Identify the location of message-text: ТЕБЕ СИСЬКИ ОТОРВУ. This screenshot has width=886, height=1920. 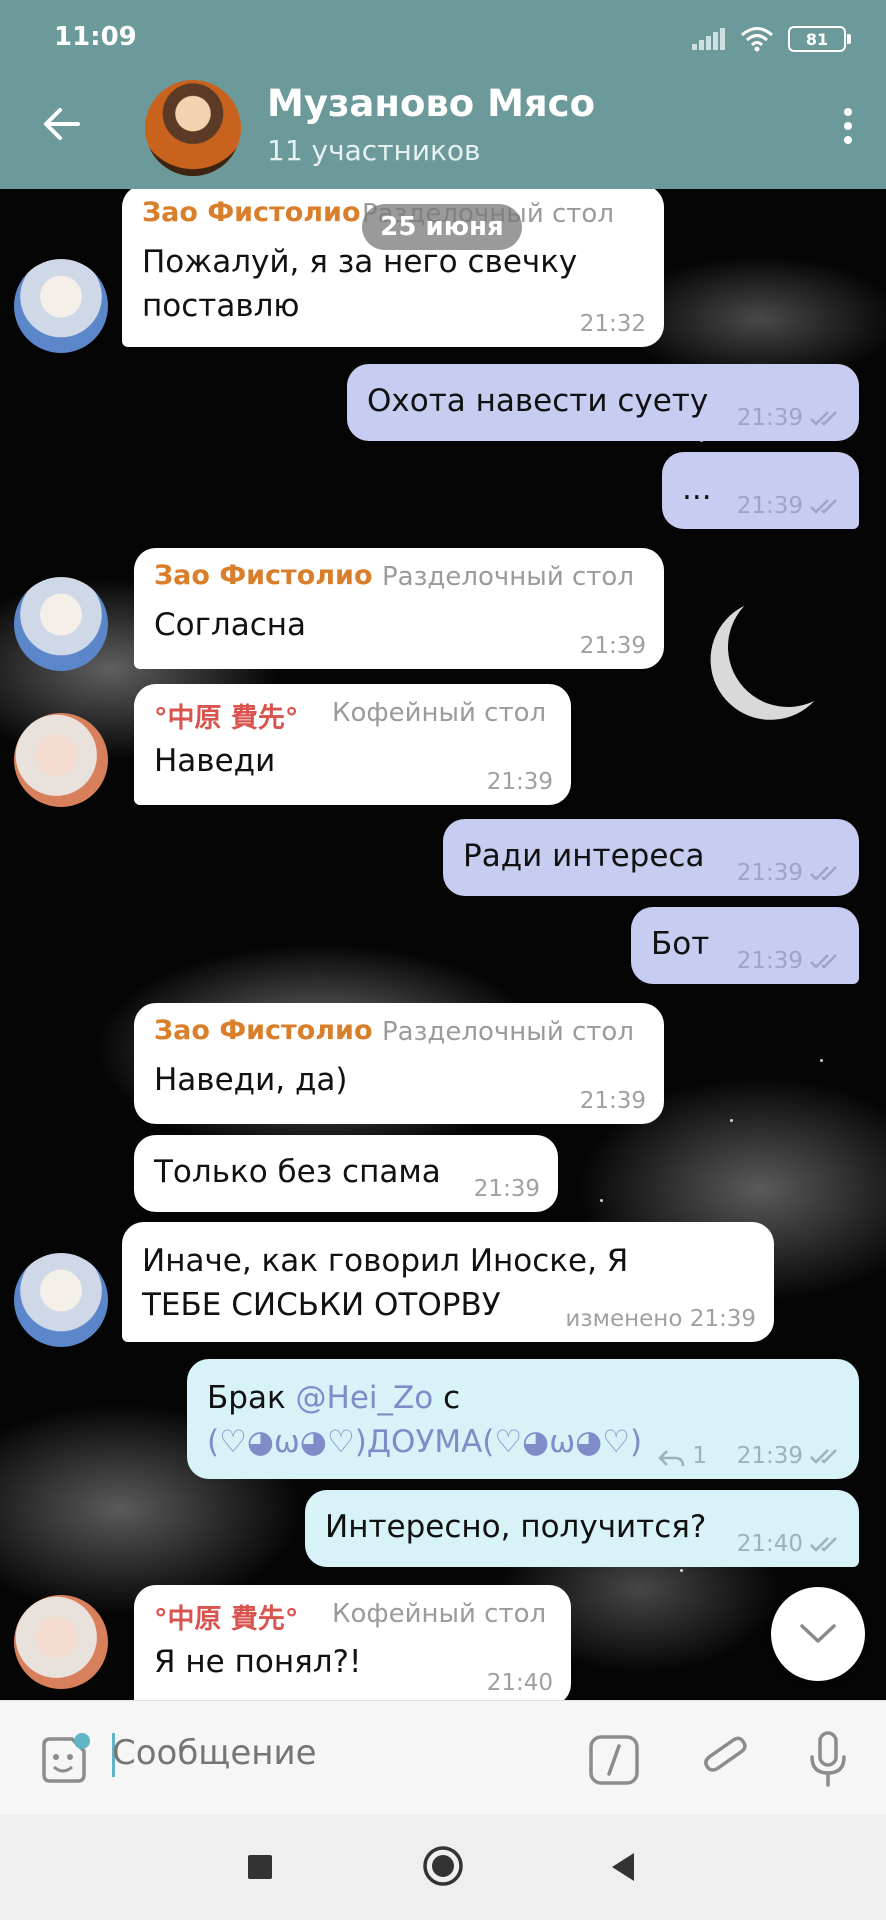
(321, 1305).